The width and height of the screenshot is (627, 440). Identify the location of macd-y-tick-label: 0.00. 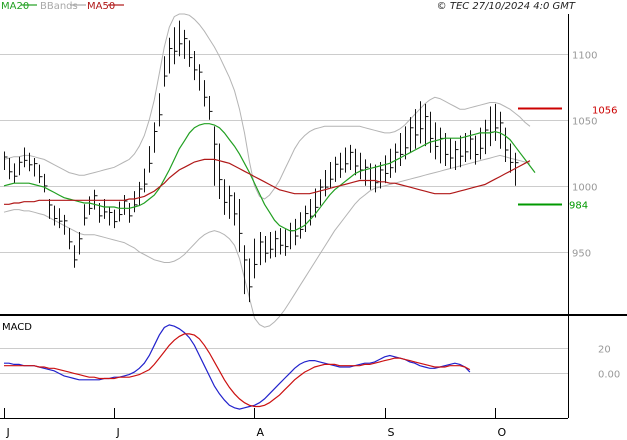
(609, 375).